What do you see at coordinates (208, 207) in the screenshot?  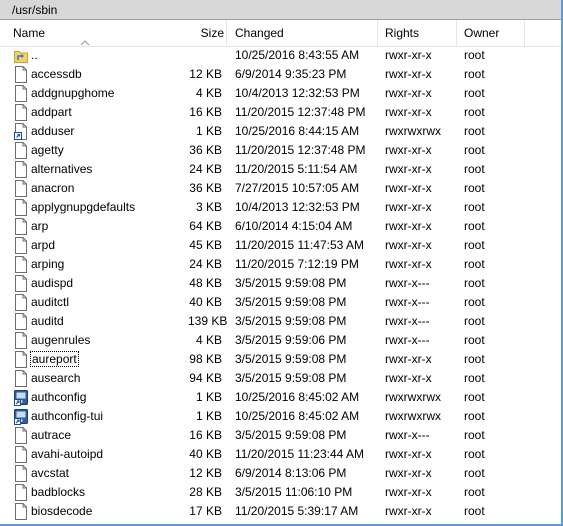 I see `file-size-text: 3 KB` at bounding box center [208, 207].